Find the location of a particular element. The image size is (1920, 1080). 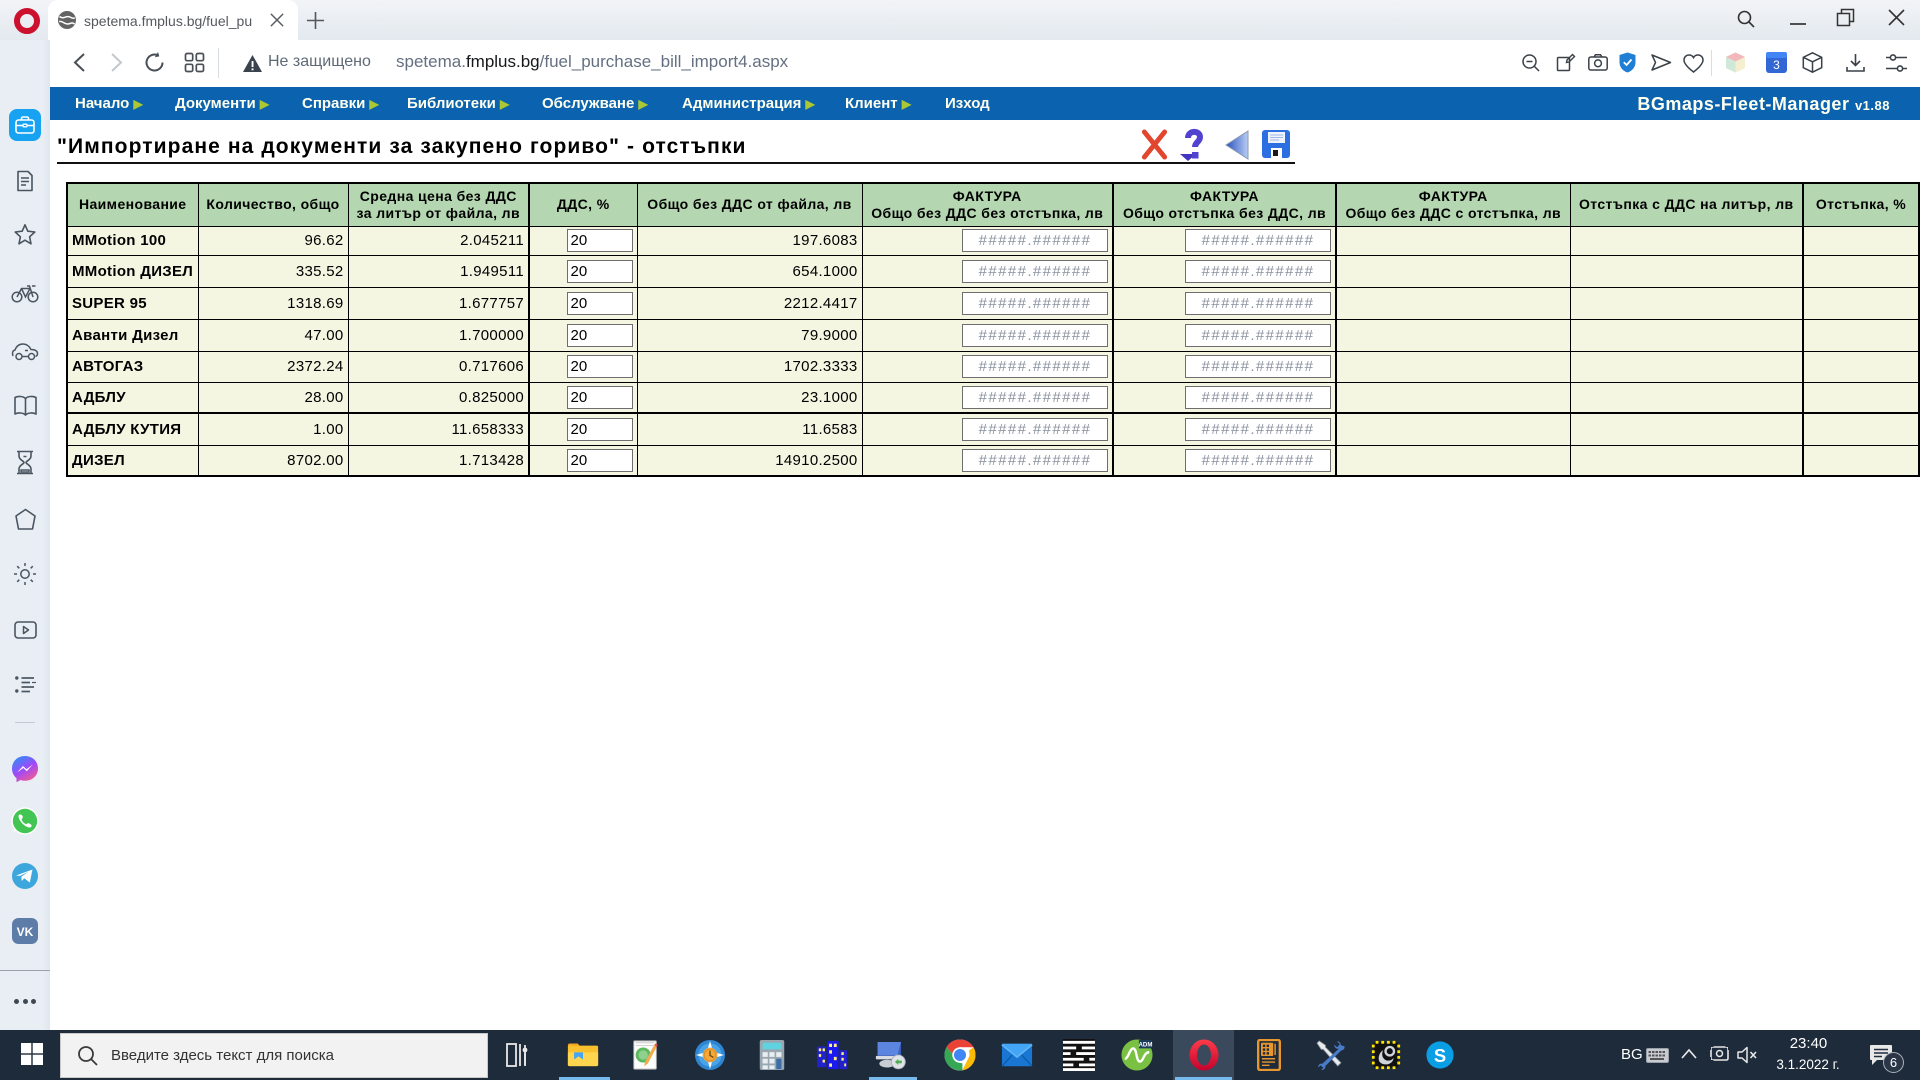

svg-text: ADM is located at coordinates (1146, 1045).